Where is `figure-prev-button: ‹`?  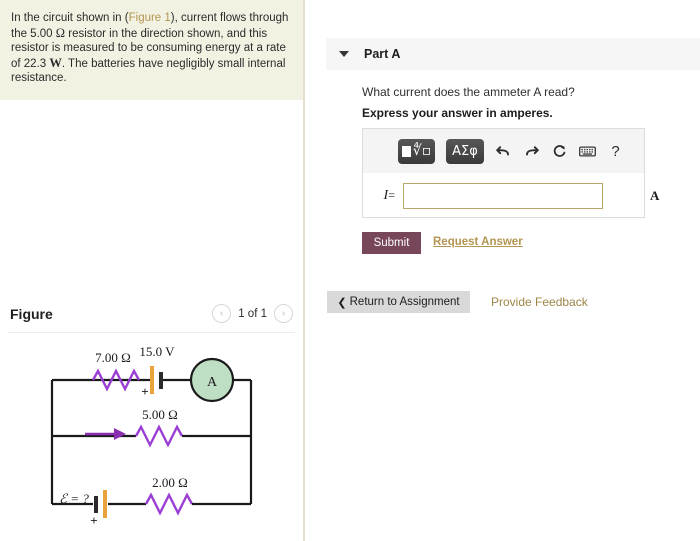 figure-prev-button: ‹ is located at coordinates (222, 313).